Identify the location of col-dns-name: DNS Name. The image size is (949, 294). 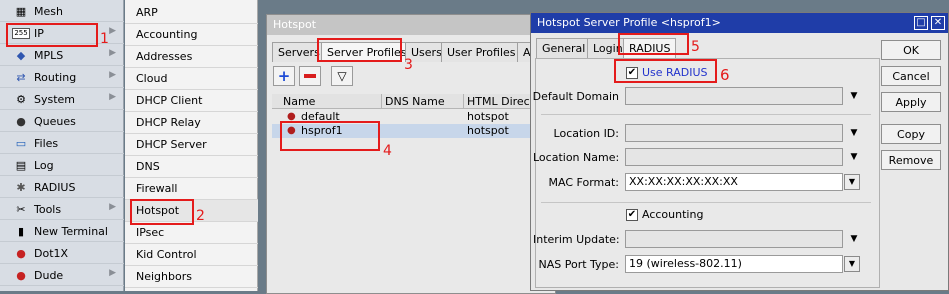
(423, 101).